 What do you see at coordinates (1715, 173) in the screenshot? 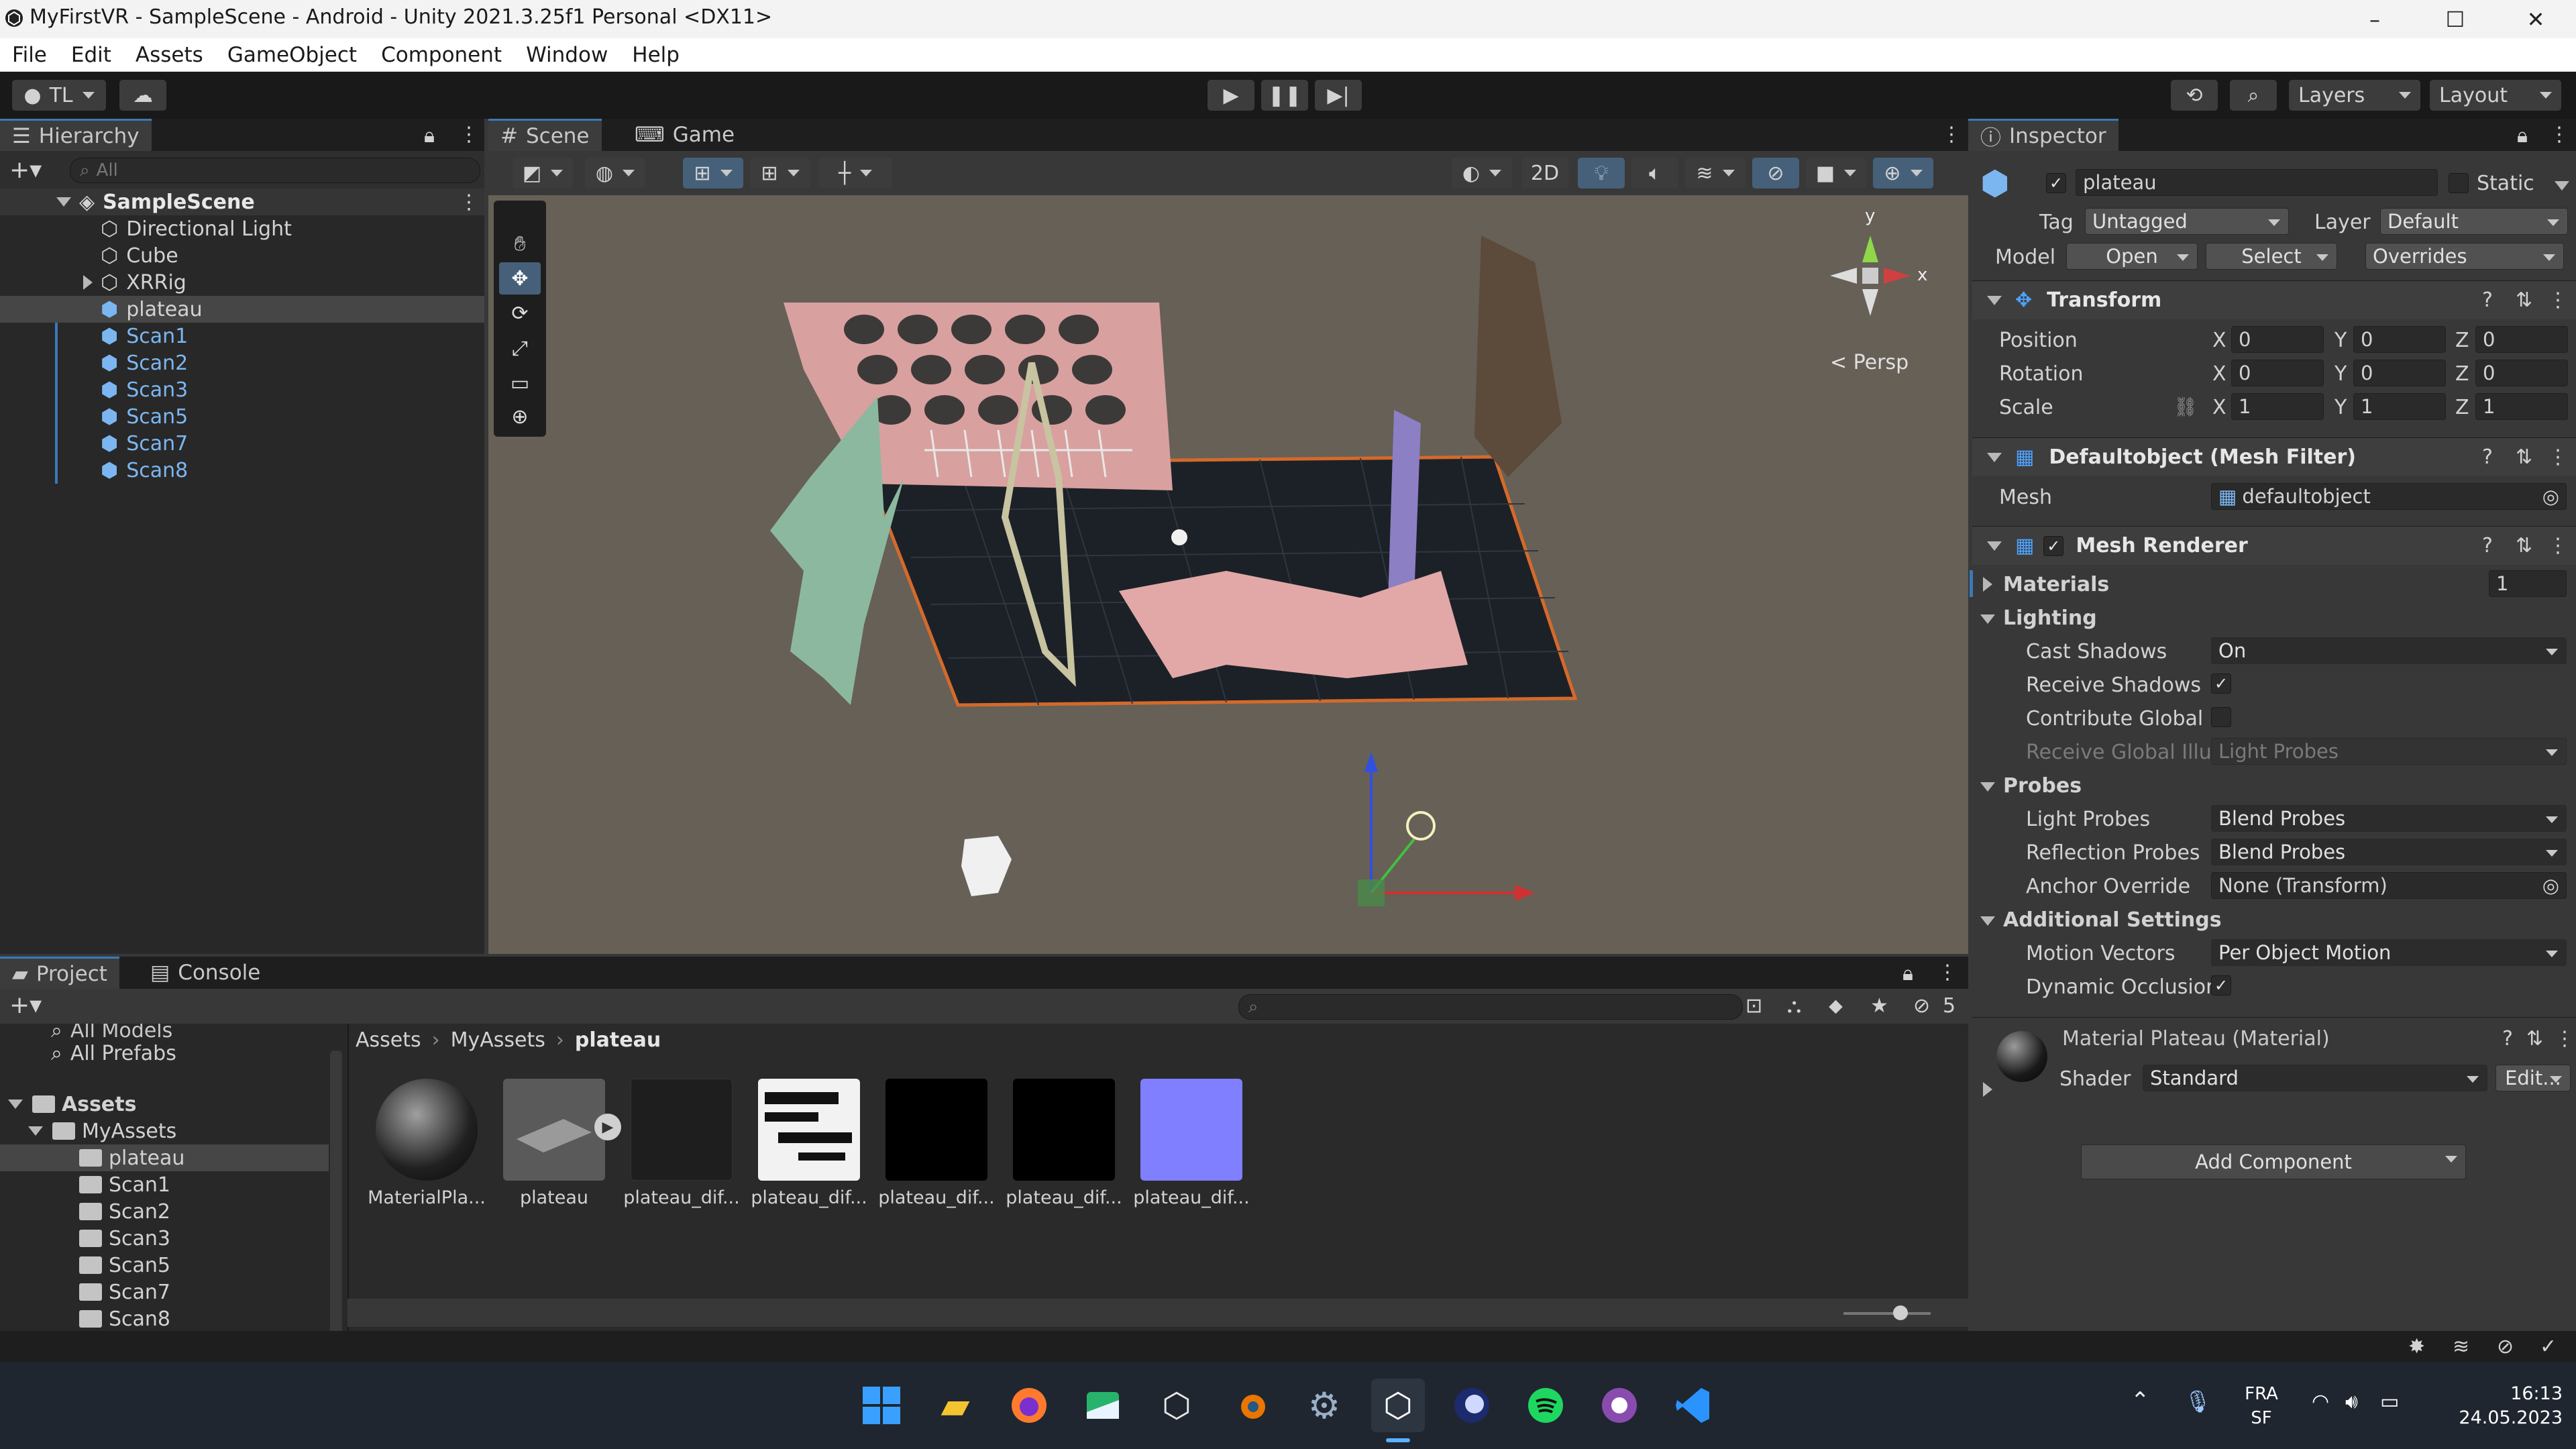
I see `effects-dropdown: ≋` at bounding box center [1715, 173].